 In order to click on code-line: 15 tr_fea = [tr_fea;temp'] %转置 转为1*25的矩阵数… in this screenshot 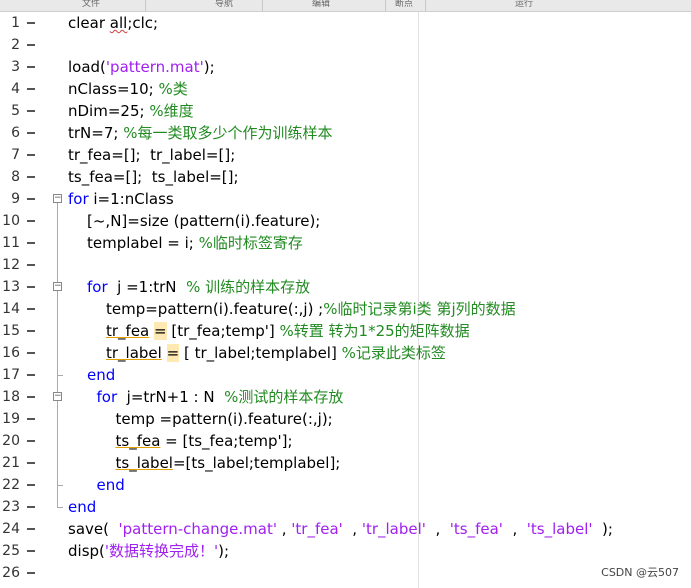, I will do `click(345, 331)`.